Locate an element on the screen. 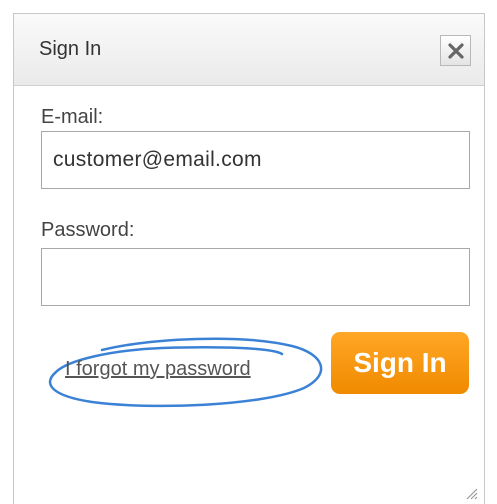 The image size is (497, 504). resize-grip-icon is located at coordinates (471, 493).